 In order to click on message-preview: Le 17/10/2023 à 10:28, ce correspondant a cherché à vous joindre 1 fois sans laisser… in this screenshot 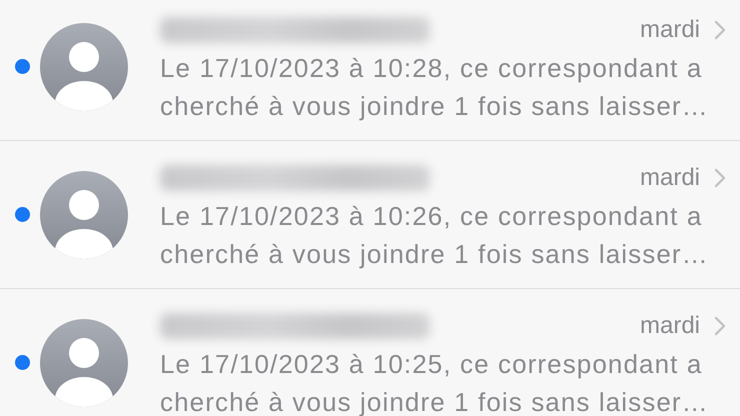, I will do `click(435, 87)`.